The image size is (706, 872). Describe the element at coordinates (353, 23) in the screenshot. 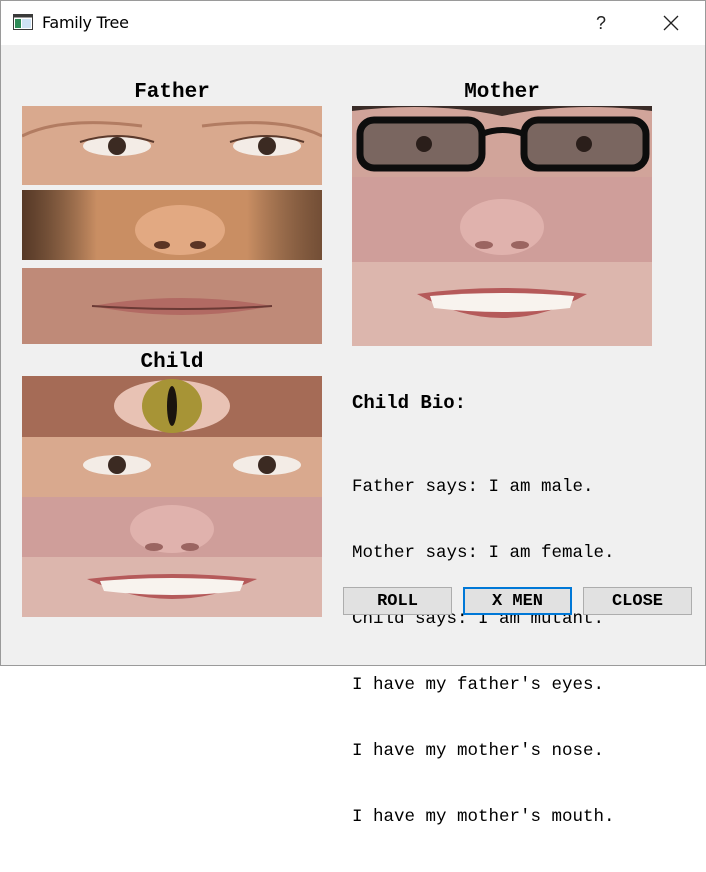

I see `title-bar: Family Tree ?` at that location.